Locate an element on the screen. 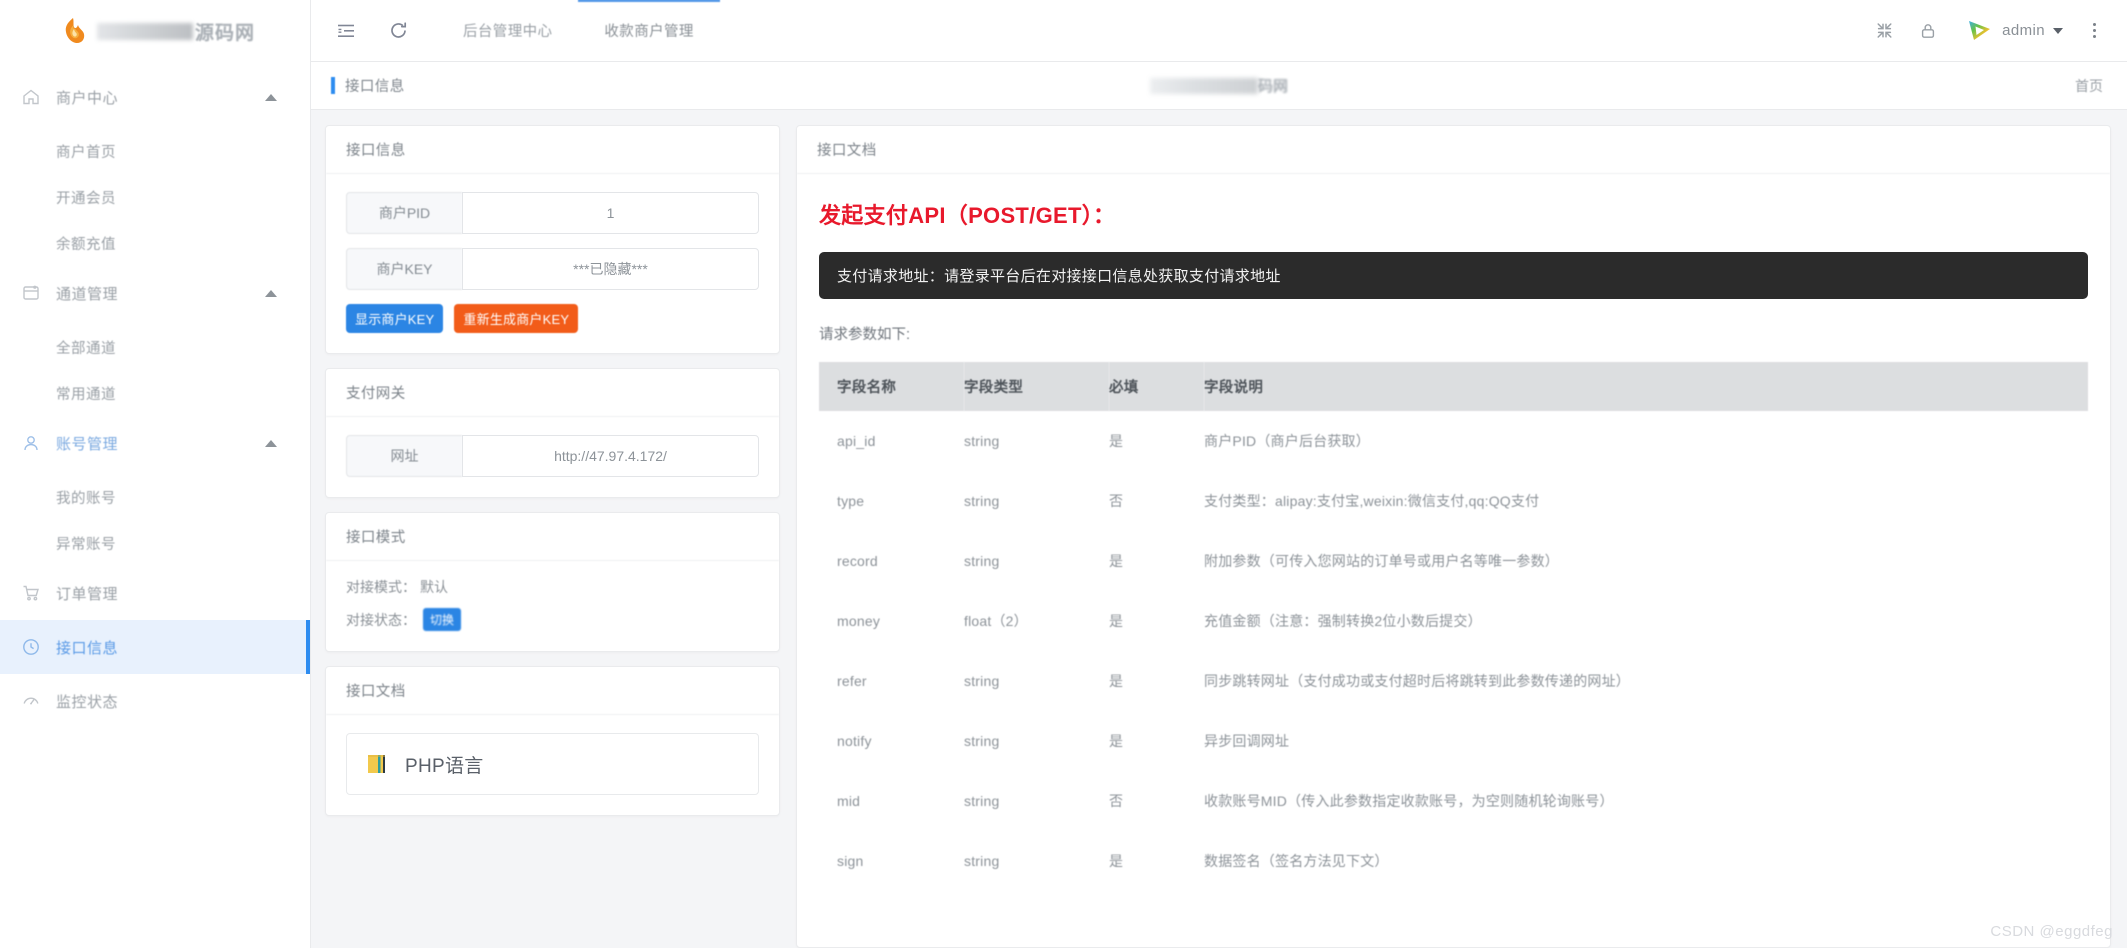 The width and height of the screenshot is (2127, 948). sidebar-item-monitor-status: 监控状态 is located at coordinates (155, 701).